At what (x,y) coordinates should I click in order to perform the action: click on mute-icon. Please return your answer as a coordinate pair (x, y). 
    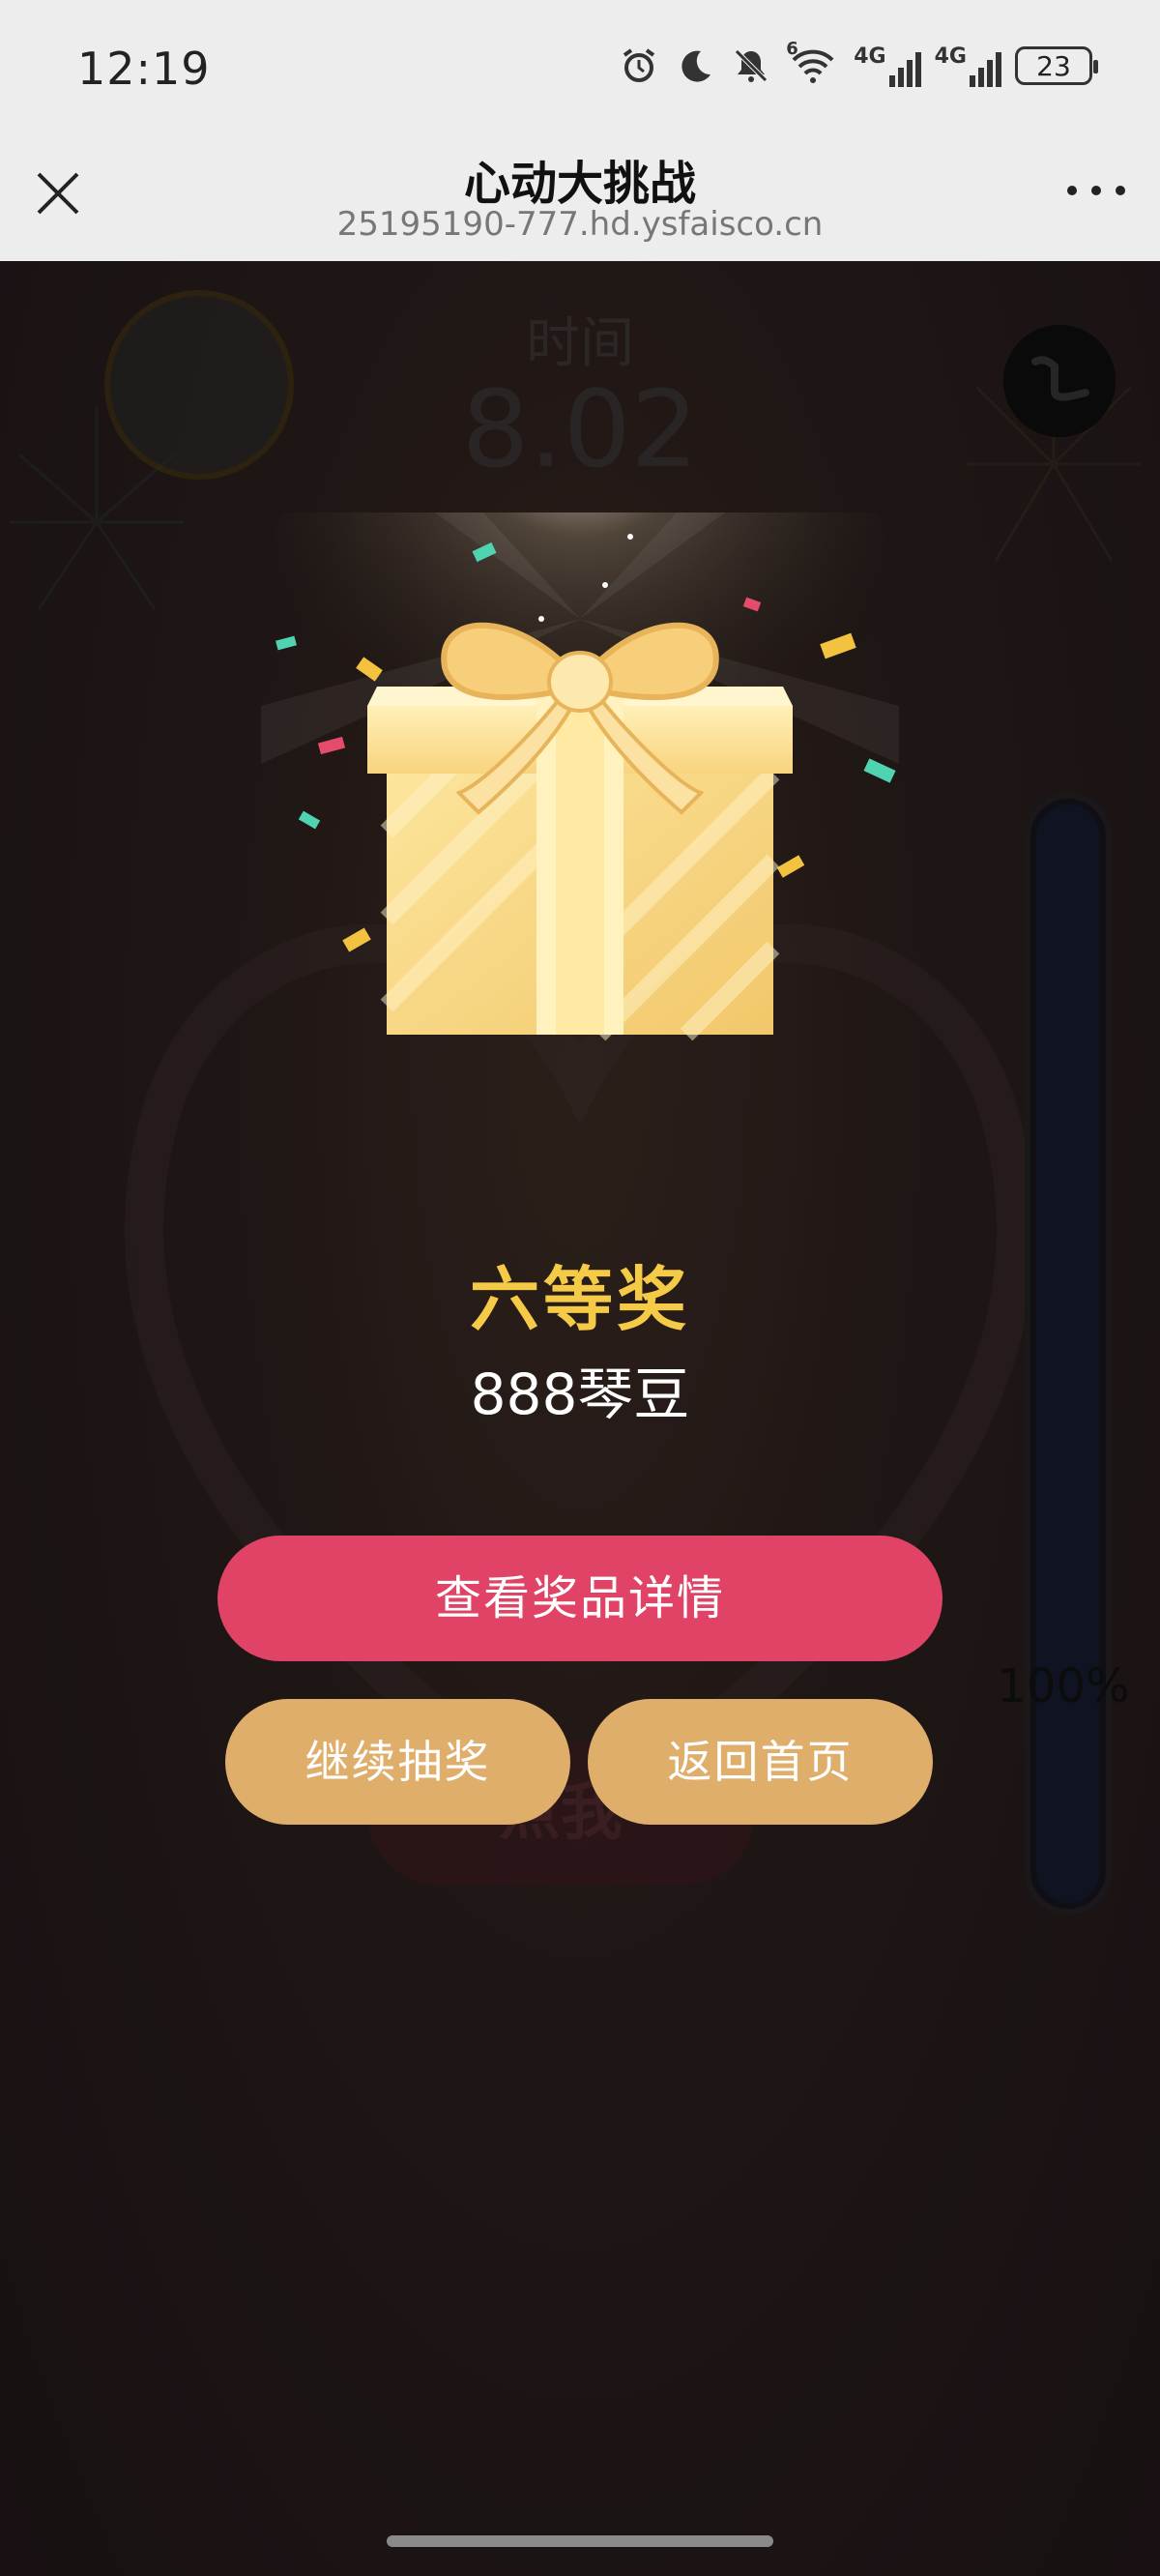
    Looking at the image, I should click on (751, 65).